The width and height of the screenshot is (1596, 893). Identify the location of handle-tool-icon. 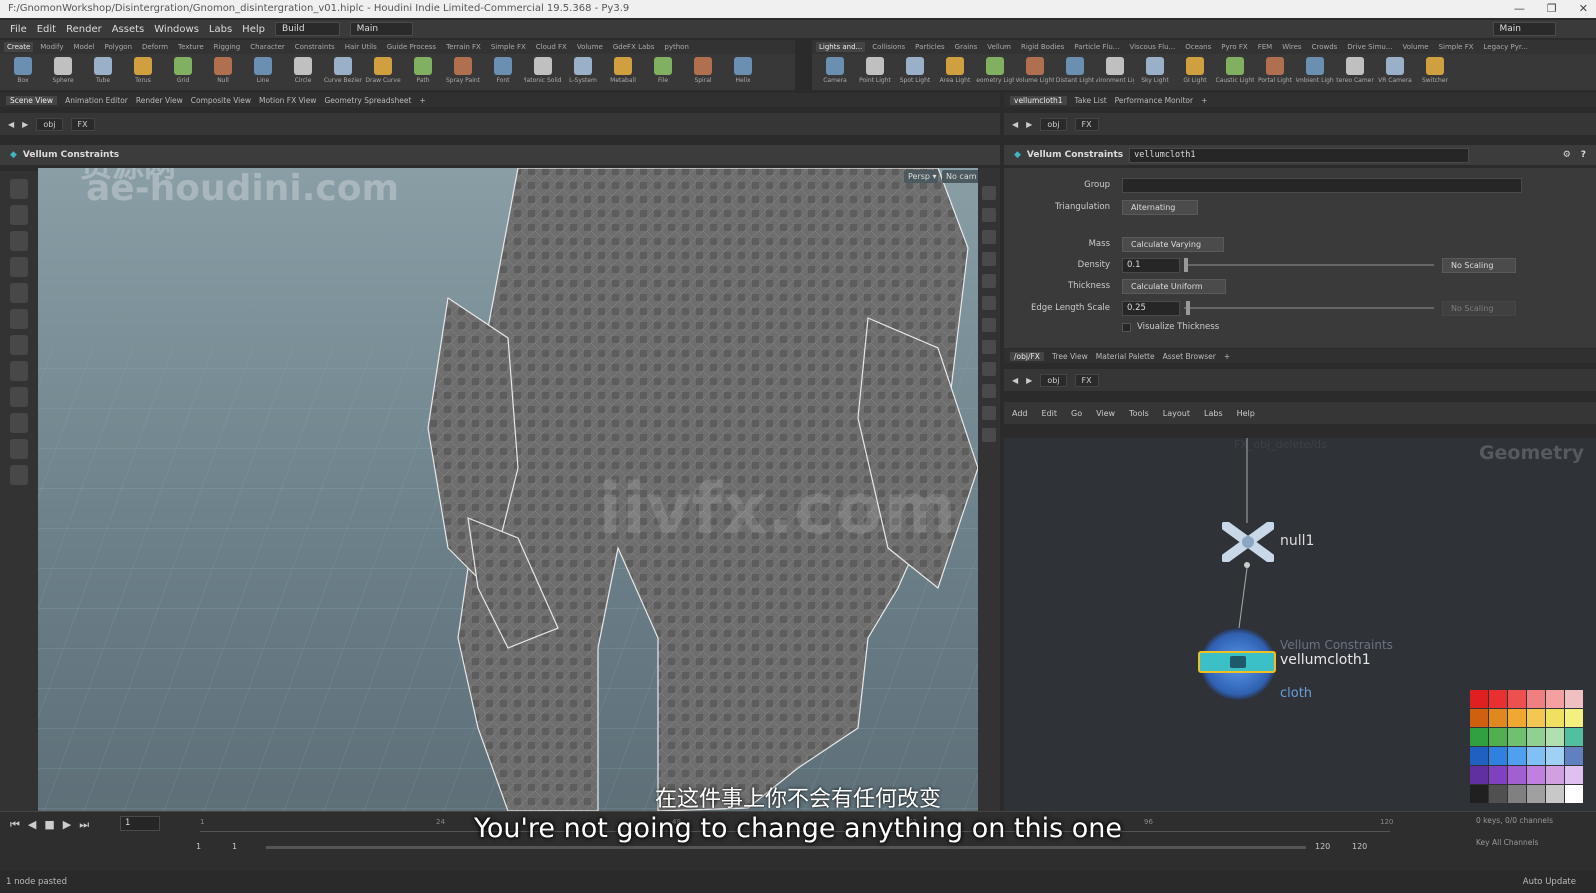
(19, 293).